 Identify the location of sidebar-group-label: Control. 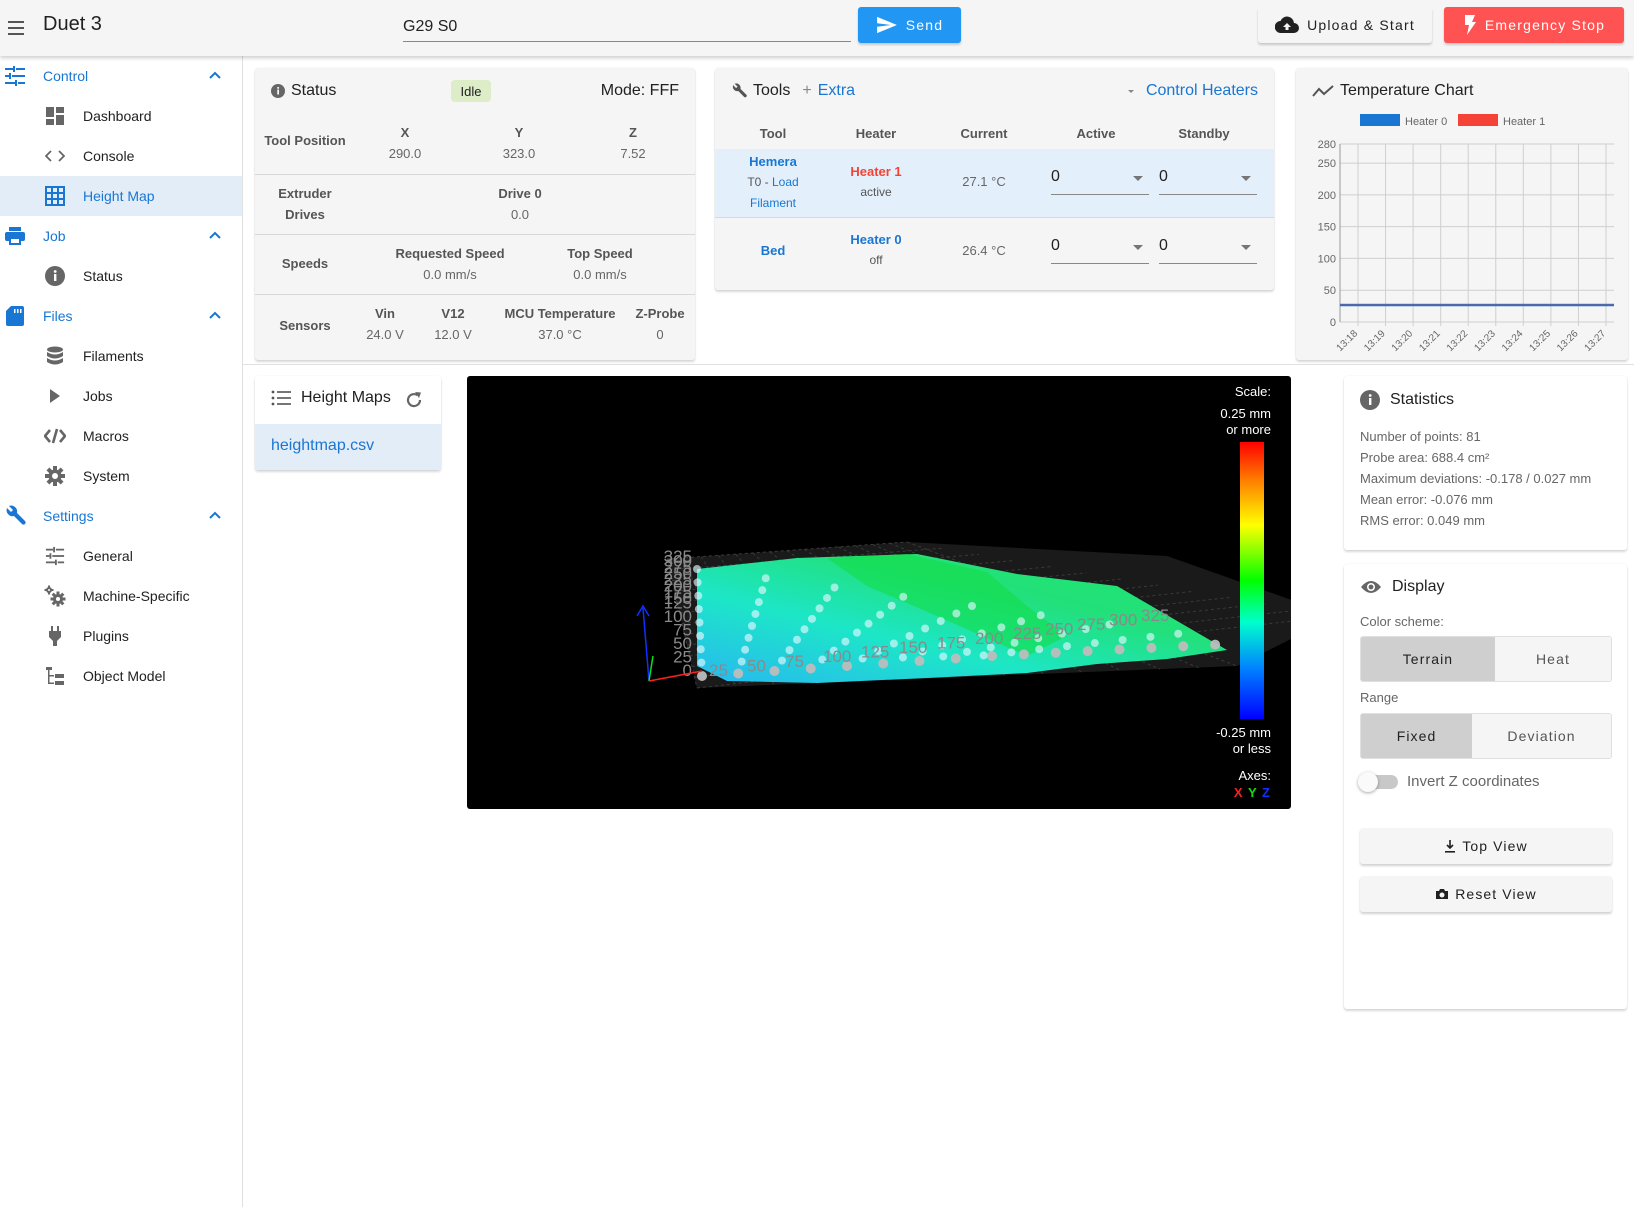
(66, 76).